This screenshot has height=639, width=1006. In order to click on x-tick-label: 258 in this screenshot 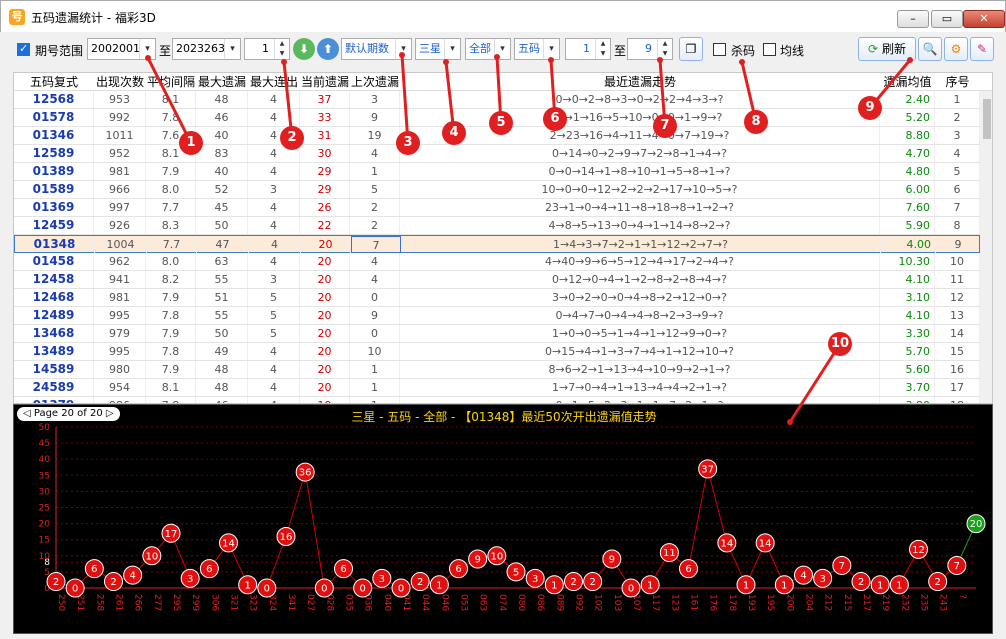, I will do `click(99, 602)`.